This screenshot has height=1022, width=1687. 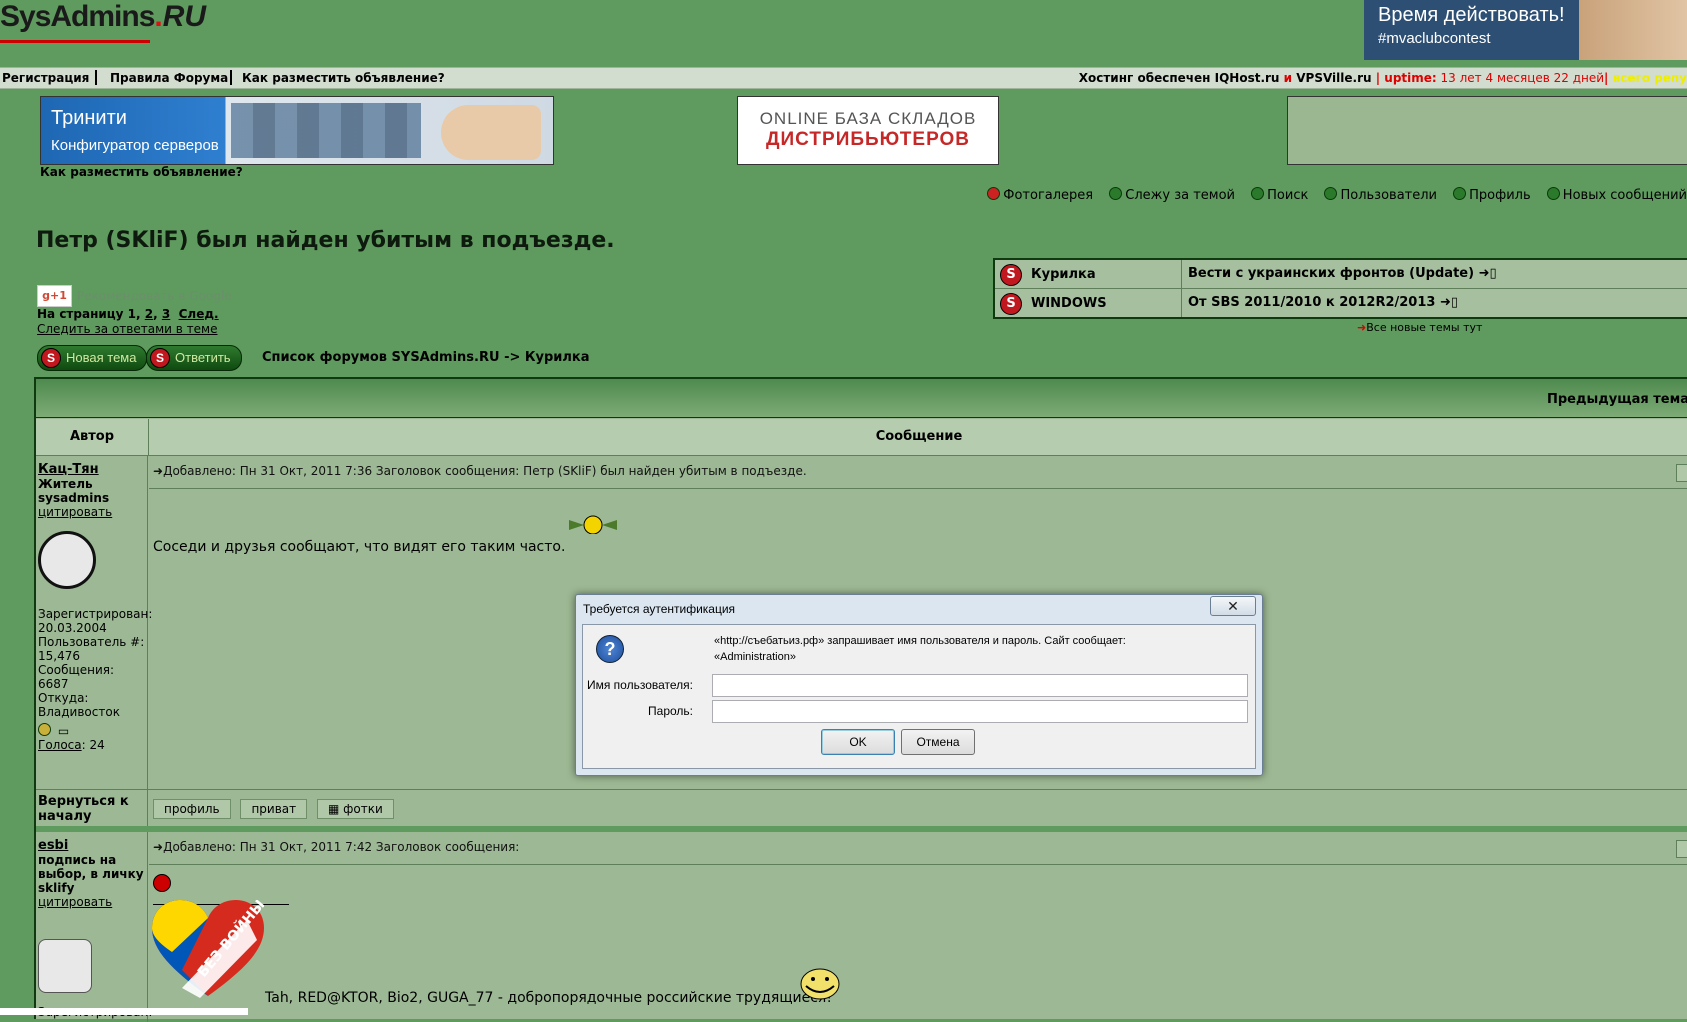 I want to click on google-plus-button: g+1, so click(x=54, y=296).